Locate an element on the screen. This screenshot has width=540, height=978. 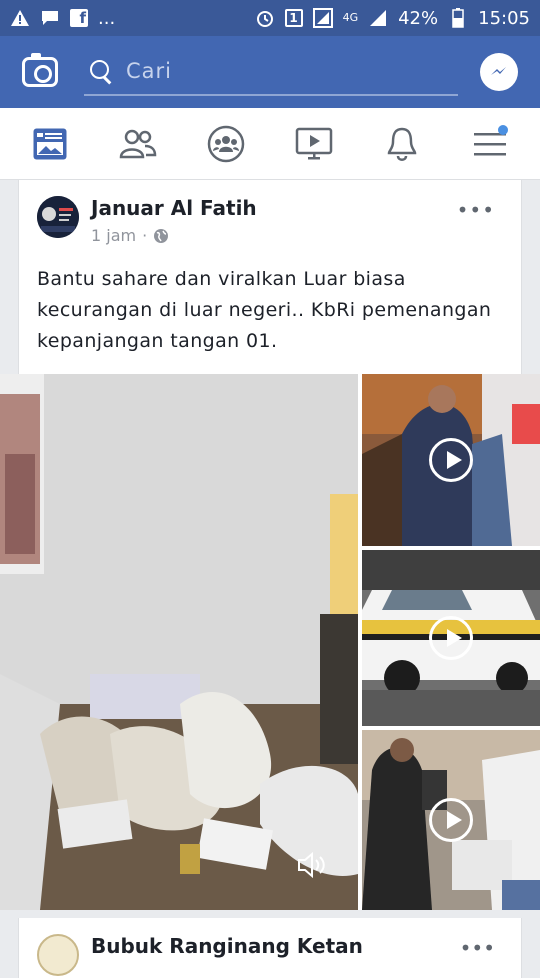
clock: 15:05 is located at coordinates (504, 18).